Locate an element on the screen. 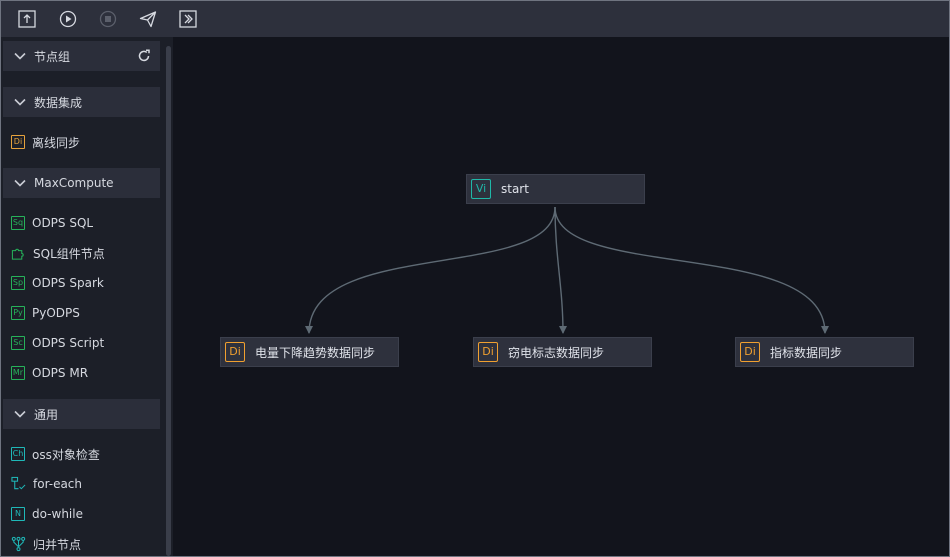  group-header-general: 通用 is located at coordinates (81, 414).